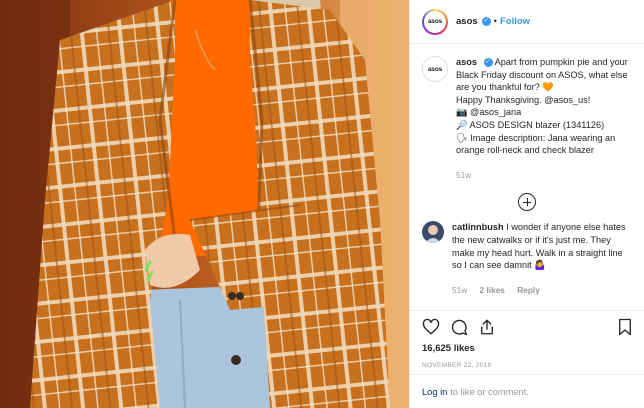 The width and height of the screenshot is (644, 408). I want to click on post-header: asos asos ✓ • Follow, so click(527, 22).